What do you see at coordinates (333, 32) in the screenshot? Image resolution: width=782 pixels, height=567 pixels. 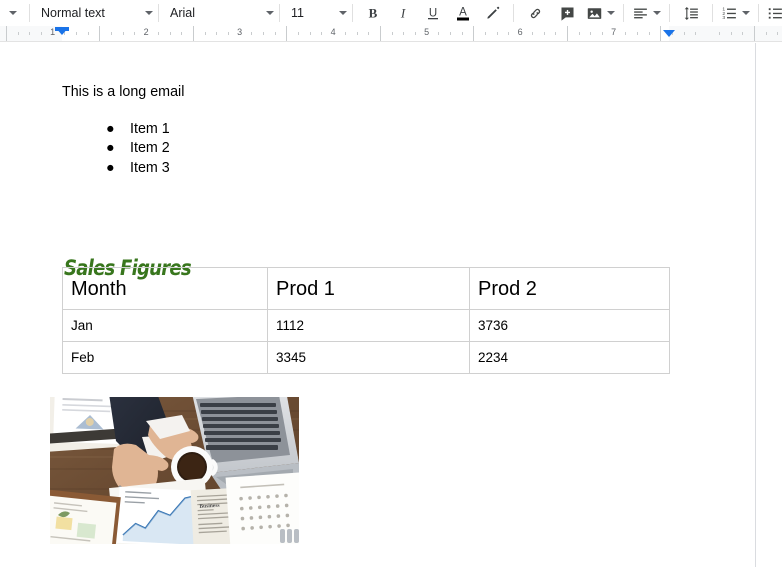 I see `ruler-unit-label: 4` at bounding box center [333, 32].